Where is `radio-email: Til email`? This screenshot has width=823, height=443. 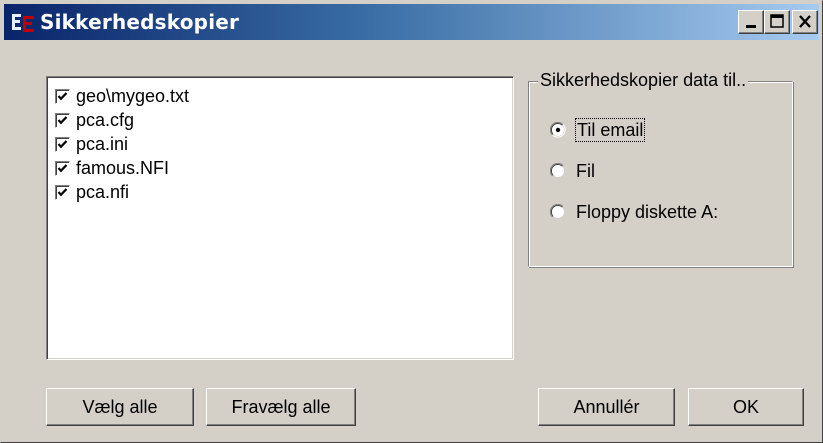
radio-email: Til email is located at coordinates (598, 130).